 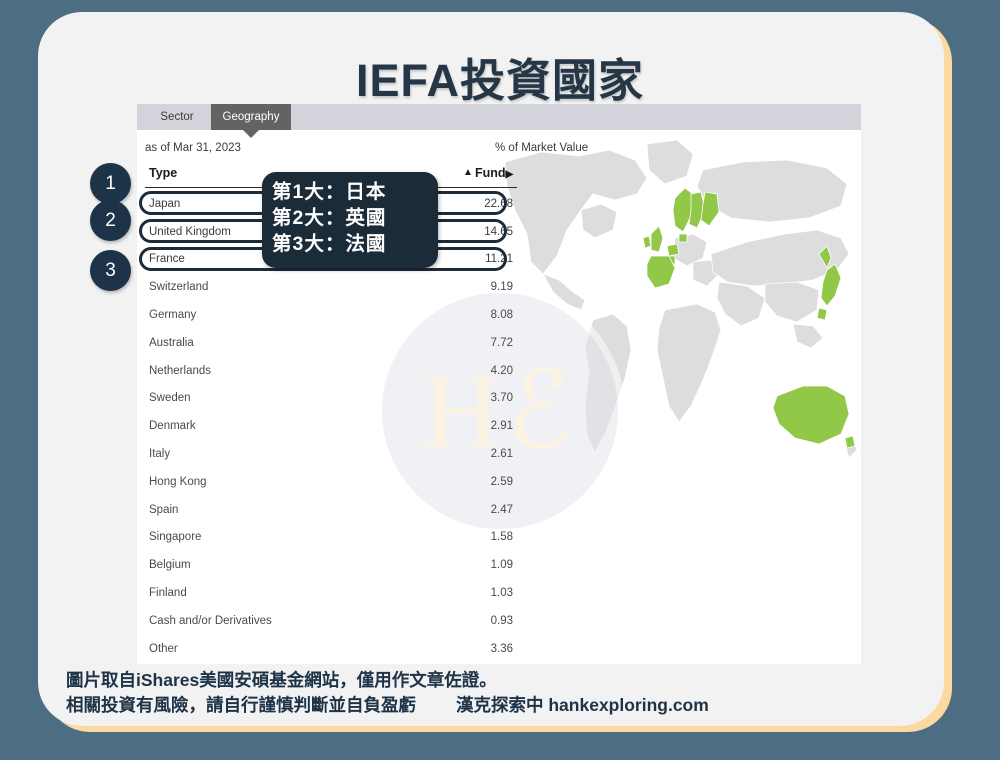 I want to click on table-row: Hong Kong 2.59, so click(x=331, y=482).